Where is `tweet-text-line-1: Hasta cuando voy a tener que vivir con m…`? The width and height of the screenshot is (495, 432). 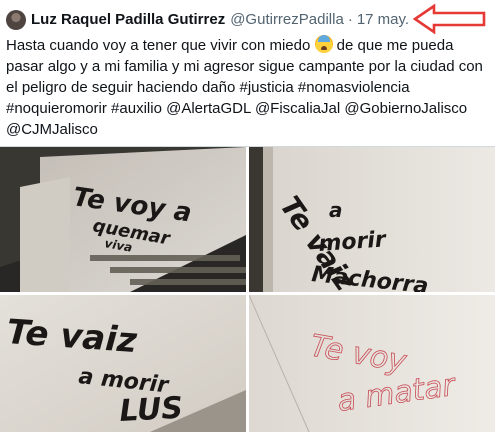
tweet-text-line-1: Hasta cuando voy a tener que vivir con m… is located at coordinates (249, 45).